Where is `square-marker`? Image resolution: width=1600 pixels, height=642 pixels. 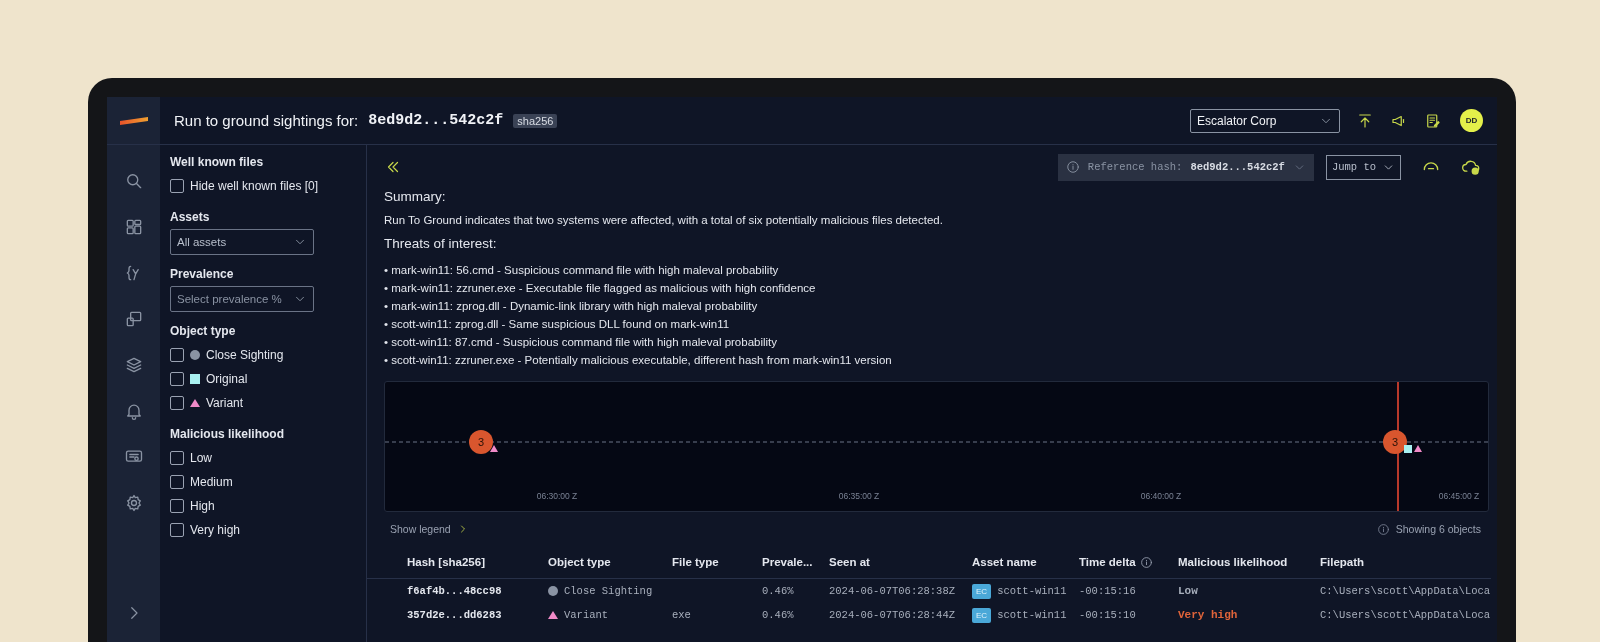 square-marker is located at coordinates (1408, 449).